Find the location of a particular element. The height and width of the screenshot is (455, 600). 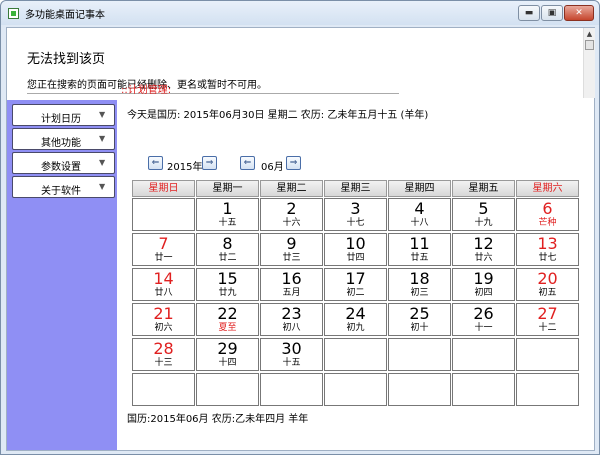

calendar-day-cell: 14 廿八 is located at coordinates (163, 284).